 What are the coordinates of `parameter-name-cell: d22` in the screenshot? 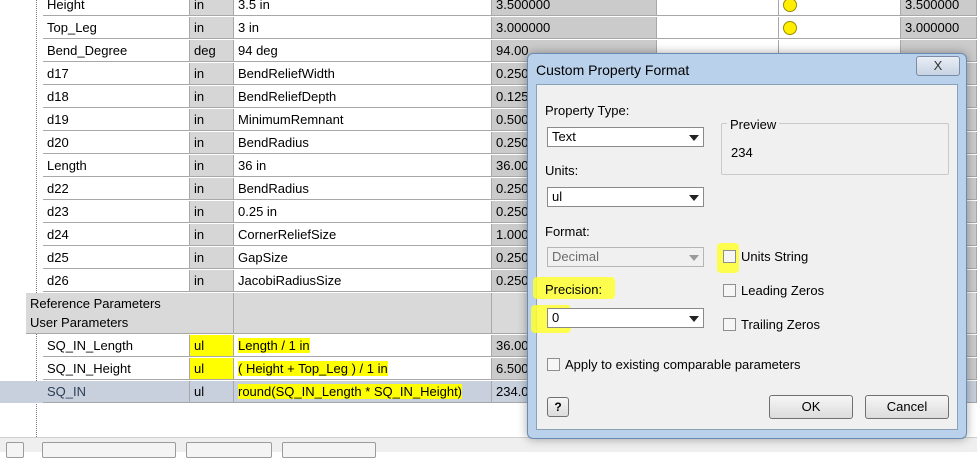 It's located at (116, 189).